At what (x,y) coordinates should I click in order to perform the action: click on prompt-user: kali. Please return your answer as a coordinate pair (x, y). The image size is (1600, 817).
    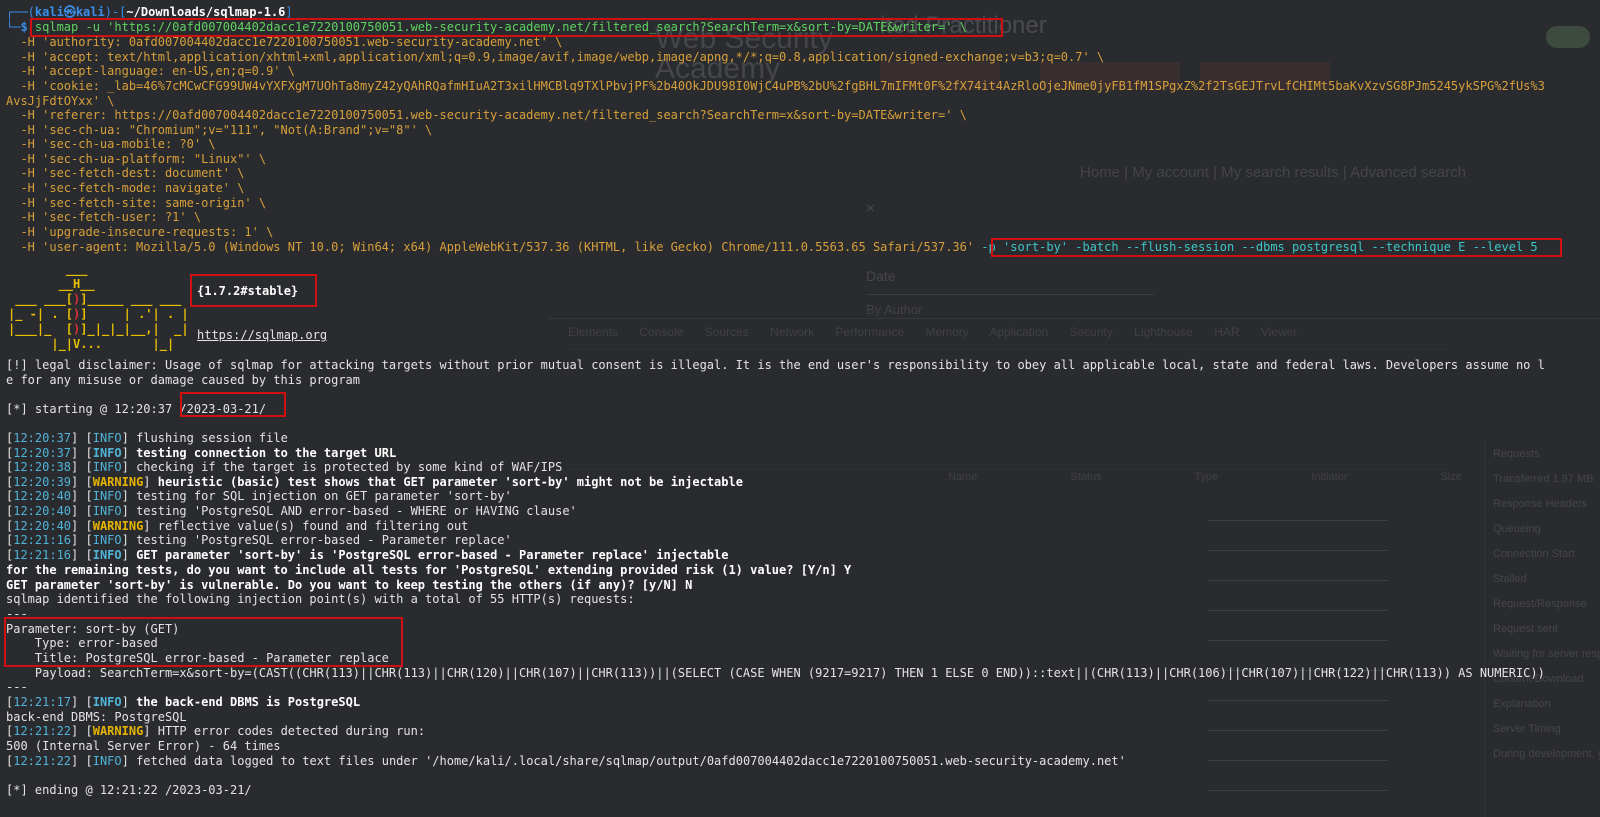
    Looking at the image, I should click on (49, 12).